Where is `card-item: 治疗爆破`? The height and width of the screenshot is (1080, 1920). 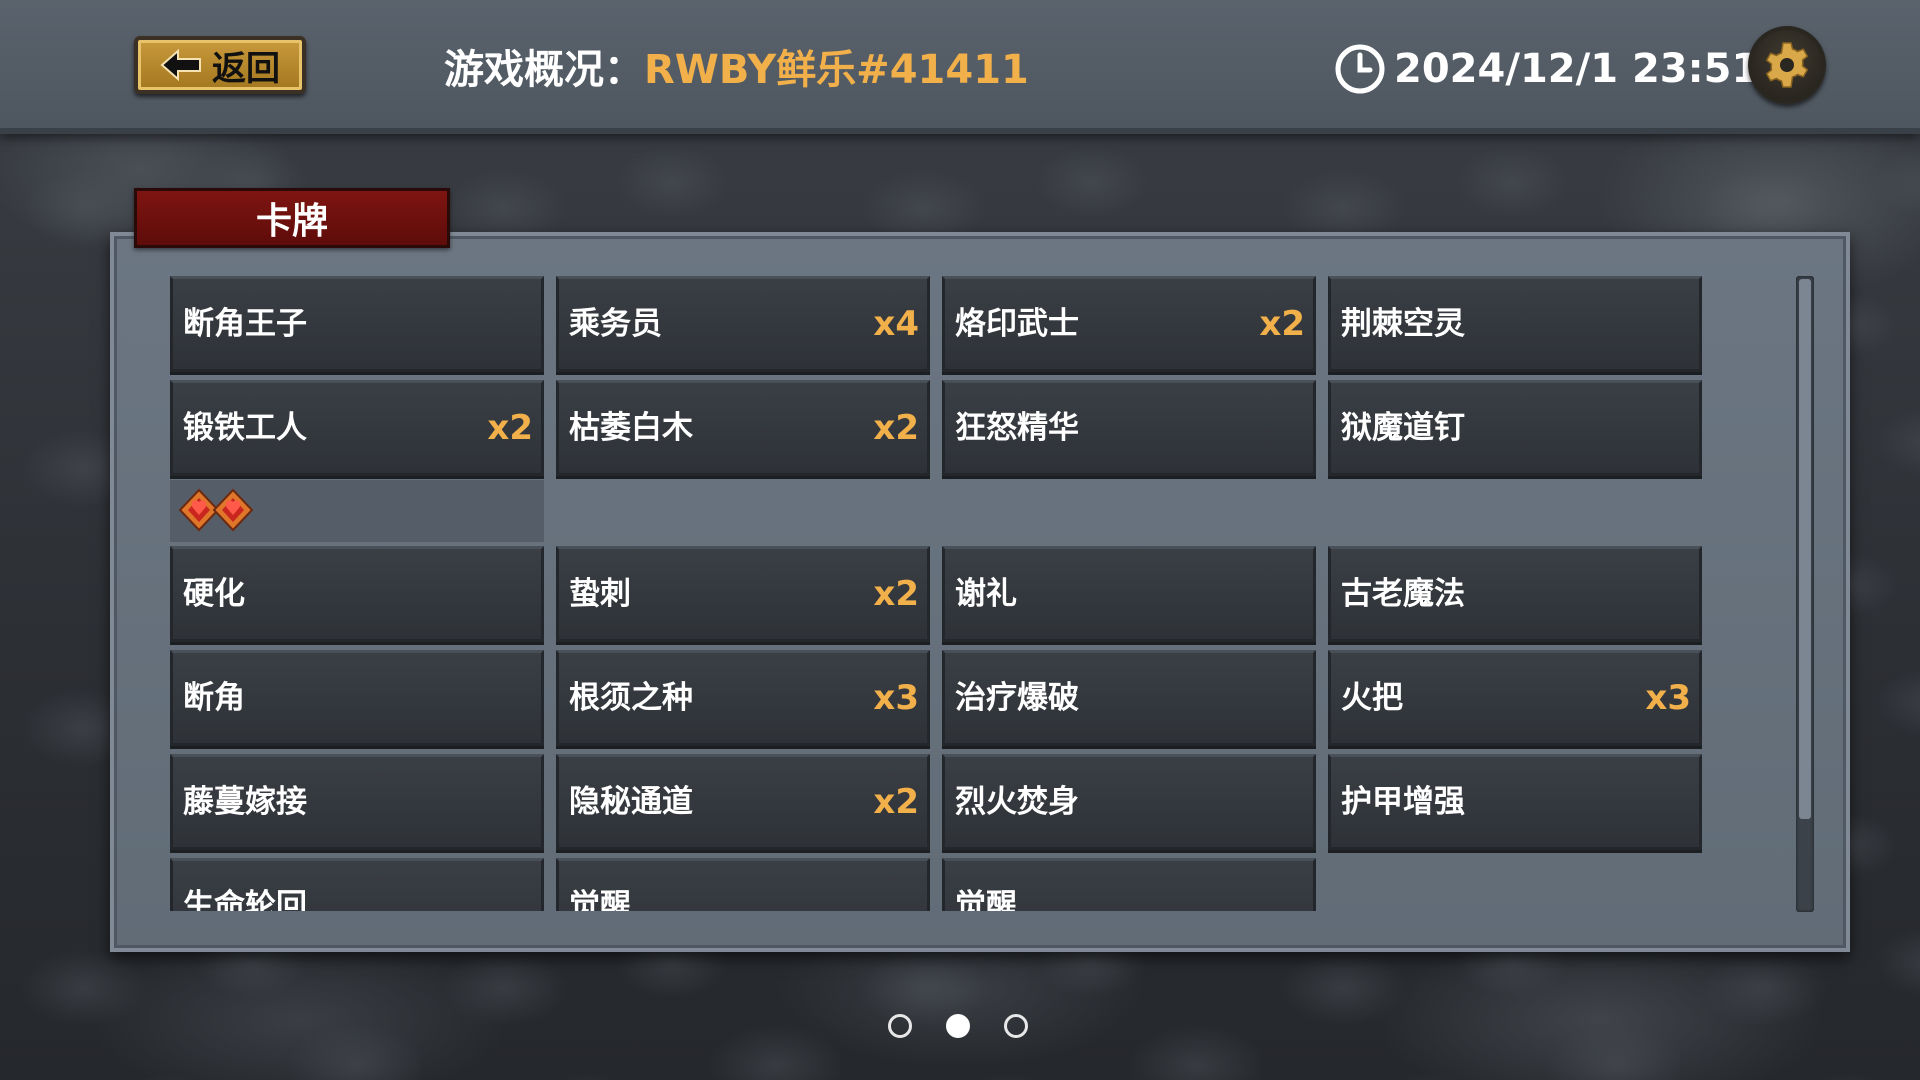 card-item: 治疗爆破 is located at coordinates (1129, 698).